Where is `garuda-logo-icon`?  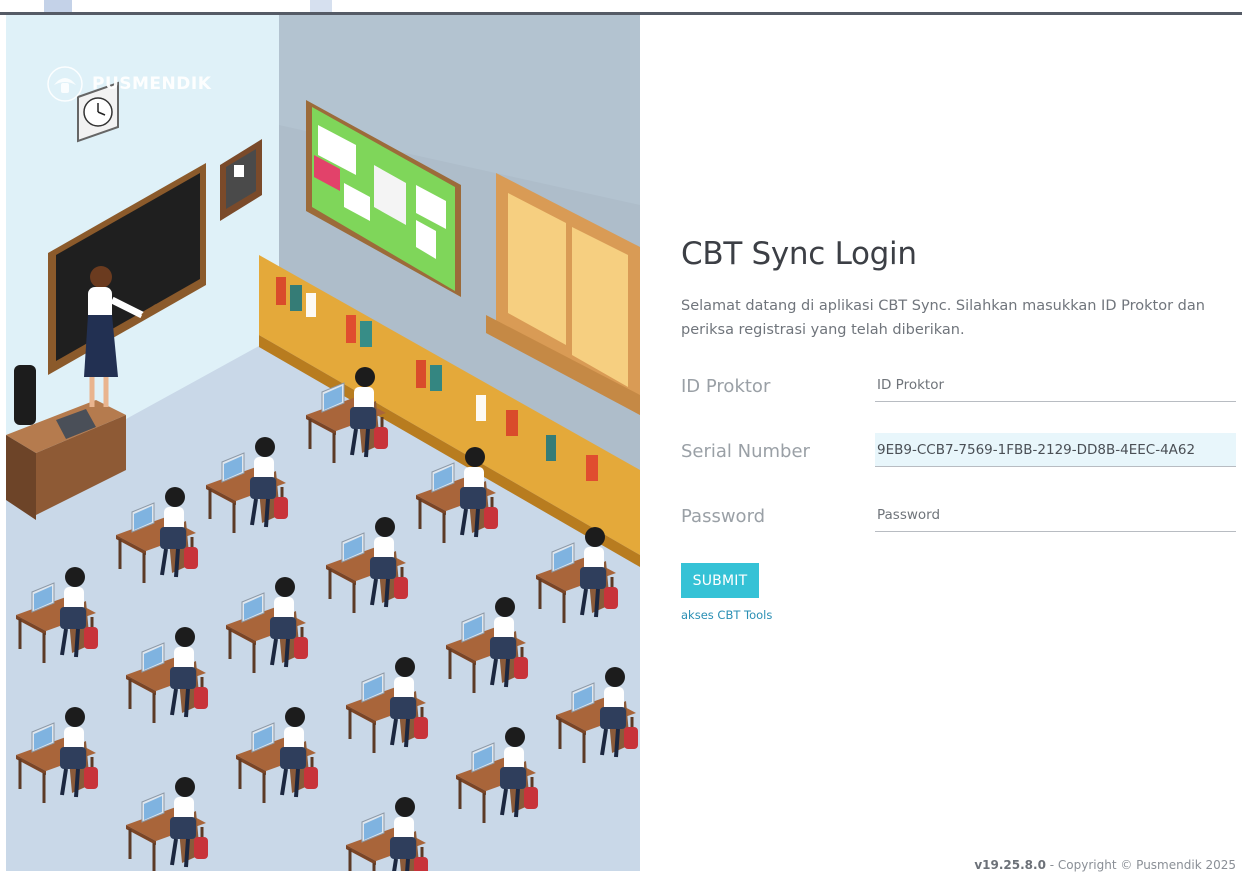
garuda-logo-icon is located at coordinates (65, 84).